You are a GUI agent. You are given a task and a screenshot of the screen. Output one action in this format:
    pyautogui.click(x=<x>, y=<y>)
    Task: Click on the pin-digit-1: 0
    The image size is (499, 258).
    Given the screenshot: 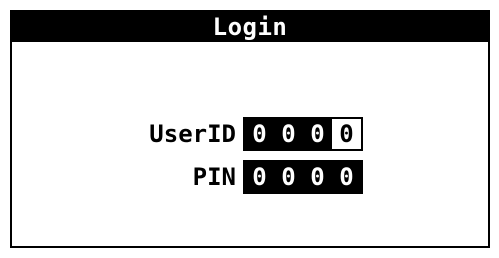 What is the action you would take?
    pyautogui.click(x=259, y=177)
    